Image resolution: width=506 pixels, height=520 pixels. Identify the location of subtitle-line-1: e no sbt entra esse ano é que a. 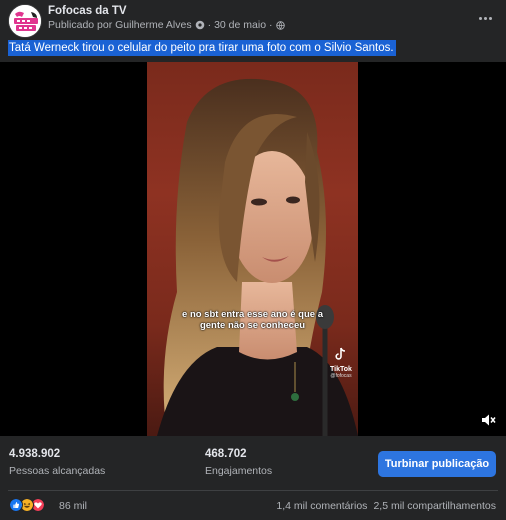
(252, 314).